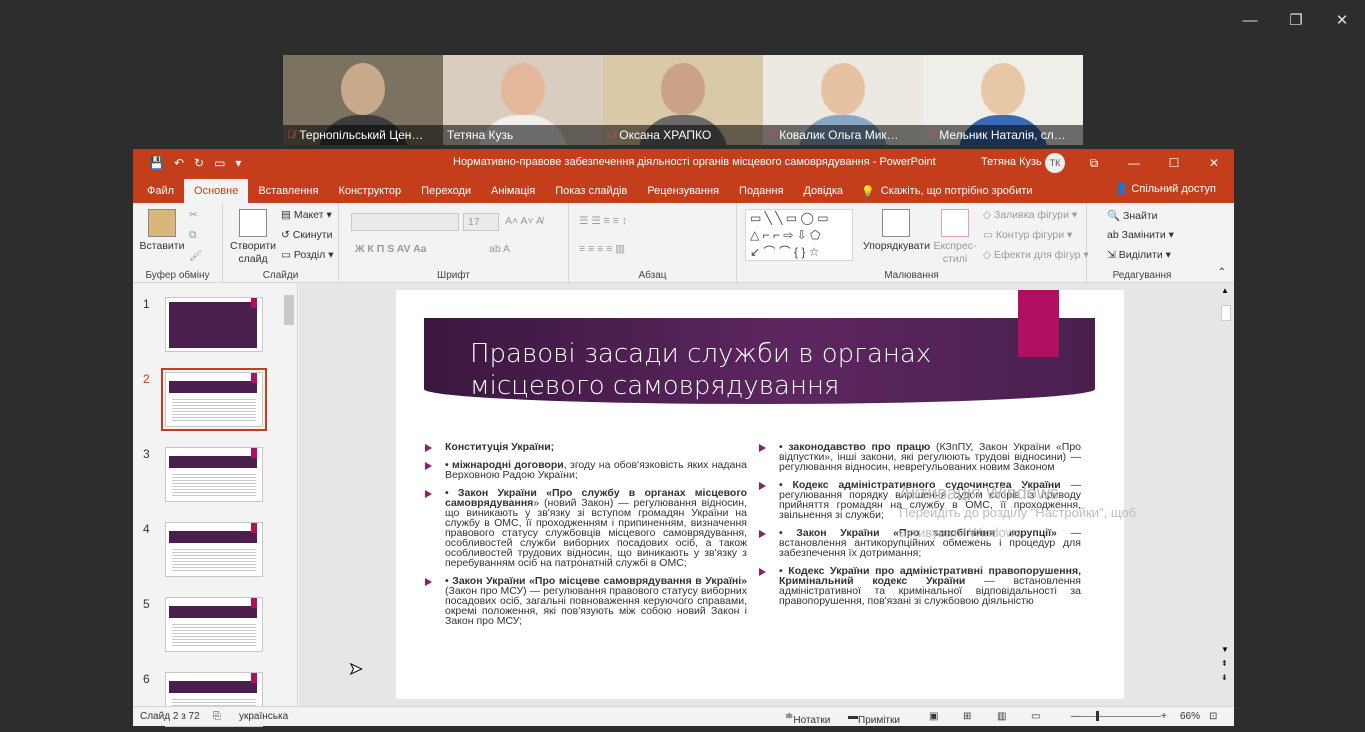 The height and width of the screenshot is (732, 1365). What do you see at coordinates (683, 135) in the screenshot?
I see `participant-name-bar: 🎙̸ Оксана ХРАПКО` at bounding box center [683, 135].